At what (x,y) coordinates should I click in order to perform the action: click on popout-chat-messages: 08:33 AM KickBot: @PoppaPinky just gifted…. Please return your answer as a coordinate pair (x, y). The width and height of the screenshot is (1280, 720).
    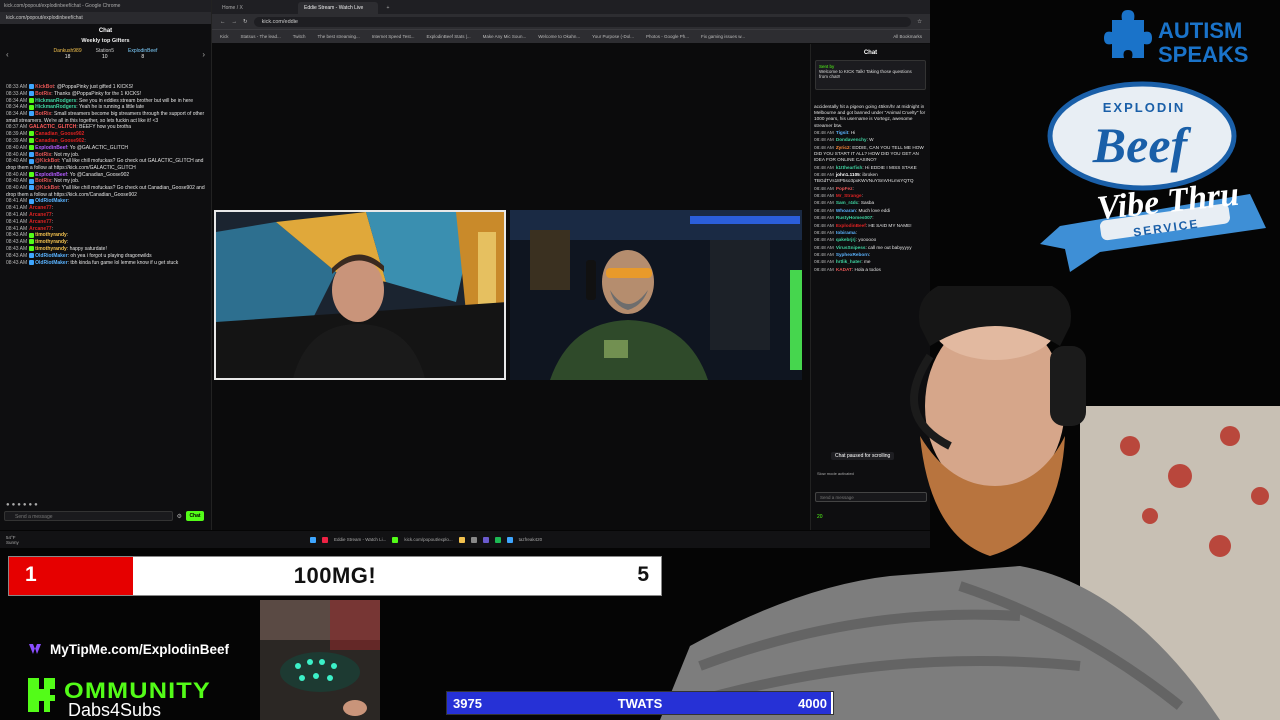
    Looking at the image, I should click on (106, 175).